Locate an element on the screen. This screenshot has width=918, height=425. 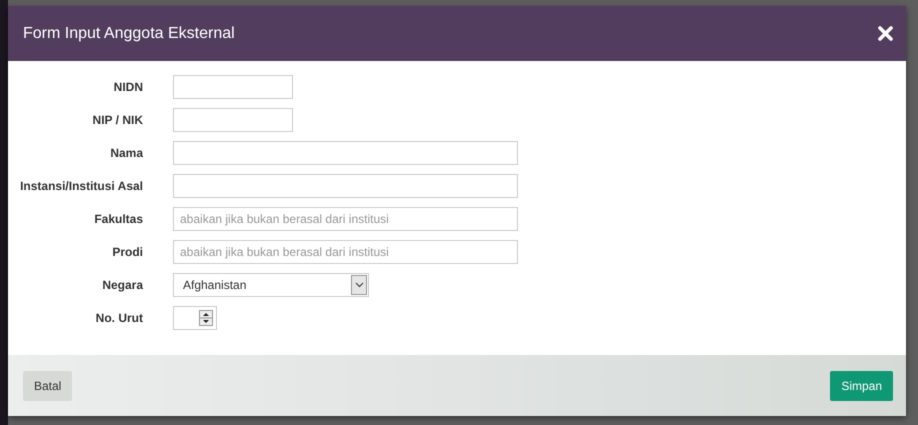
field-label: Instansi/Institusi Asal is located at coordinates (81, 186).